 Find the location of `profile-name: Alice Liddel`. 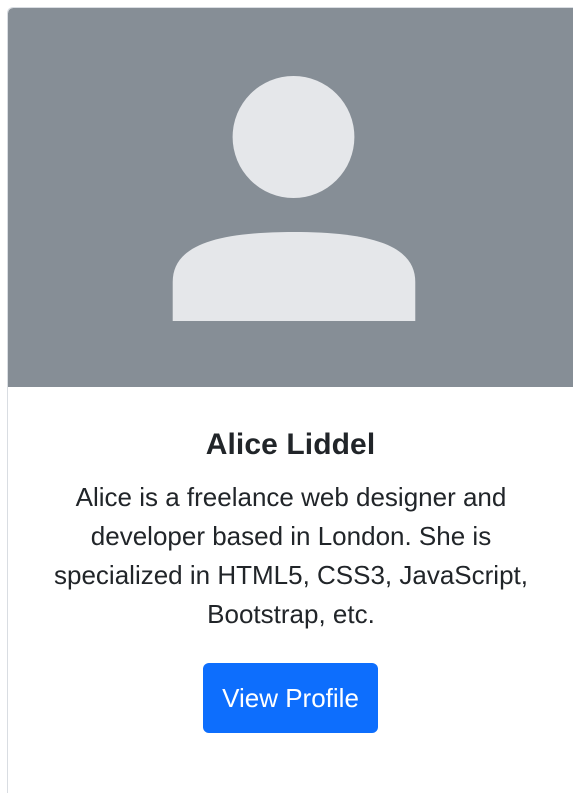

profile-name: Alice Liddel is located at coordinates (290, 444).